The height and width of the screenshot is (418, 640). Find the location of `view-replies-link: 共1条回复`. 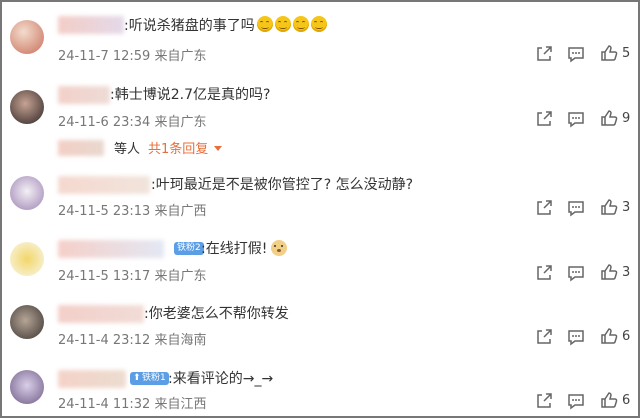

view-replies-link: 共1条回复 is located at coordinates (178, 149).